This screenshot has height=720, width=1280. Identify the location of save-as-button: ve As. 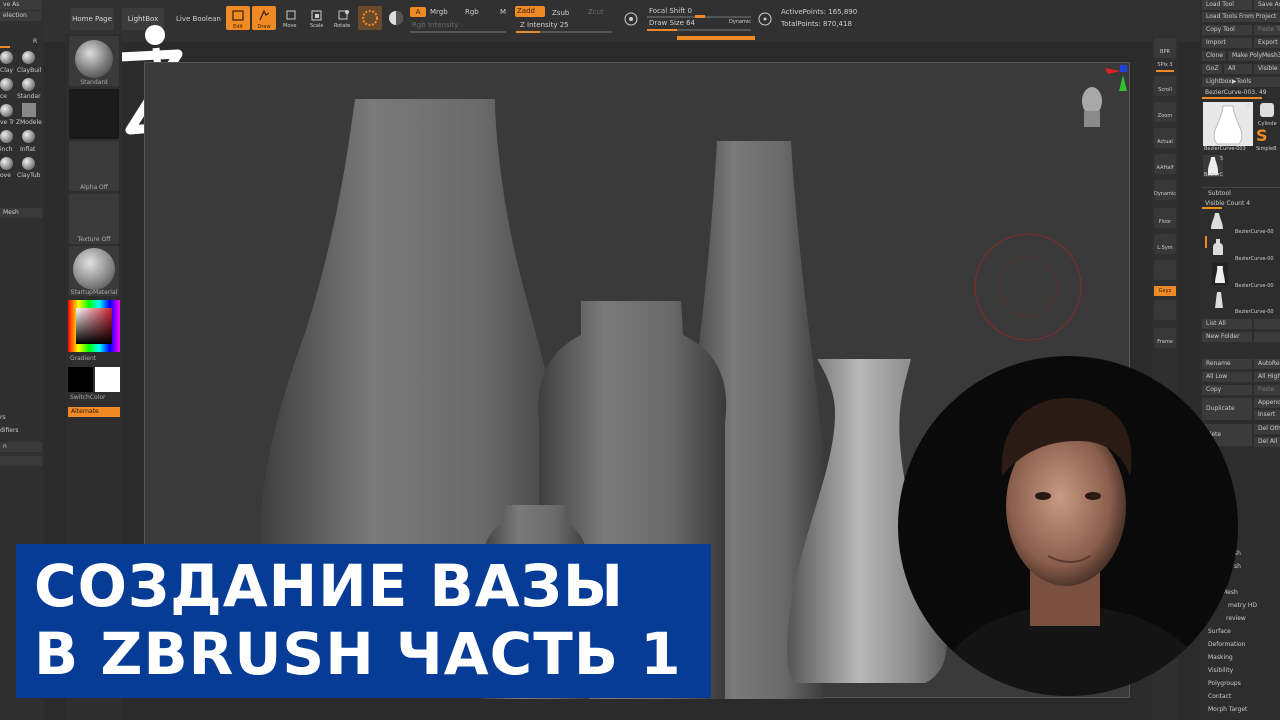
(21, 5).